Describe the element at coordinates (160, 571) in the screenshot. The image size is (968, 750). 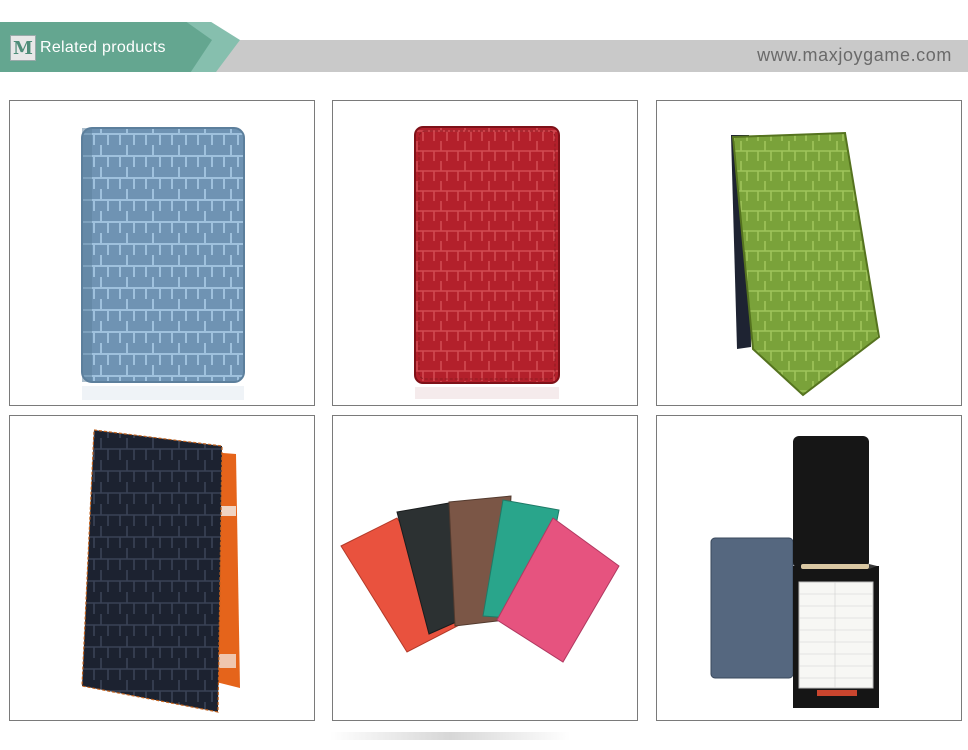
I see `black-croc-holder-image` at that location.